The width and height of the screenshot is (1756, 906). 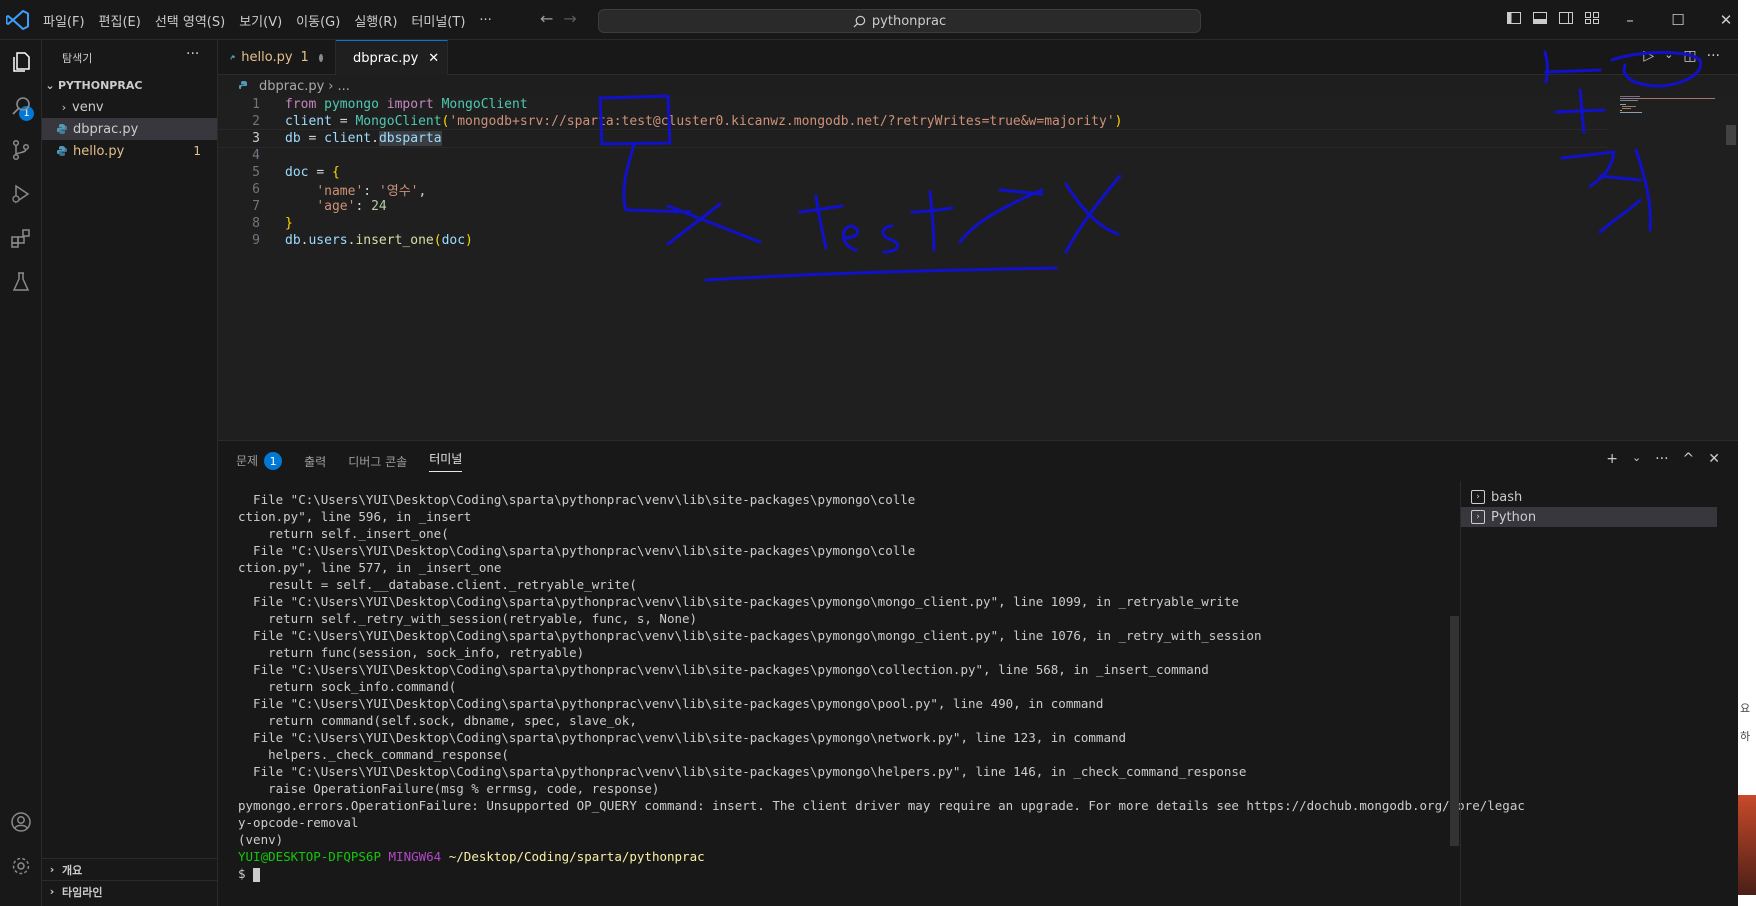 I want to click on new-terminal-plus-icon: +, so click(x=1612, y=459).